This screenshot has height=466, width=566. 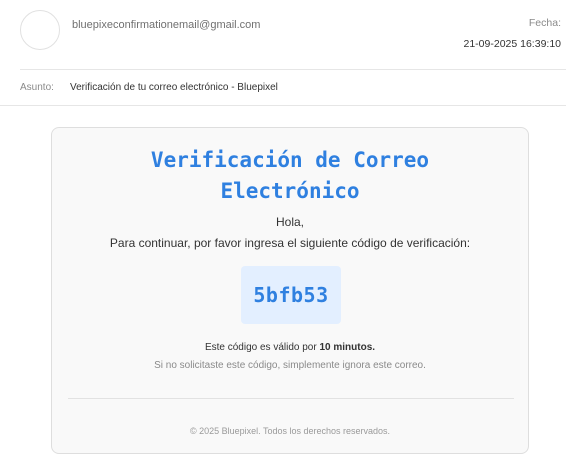 What do you see at coordinates (290, 191) in the screenshot?
I see `email-title-line-2: Electrónico` at bounding box center [290, 191].